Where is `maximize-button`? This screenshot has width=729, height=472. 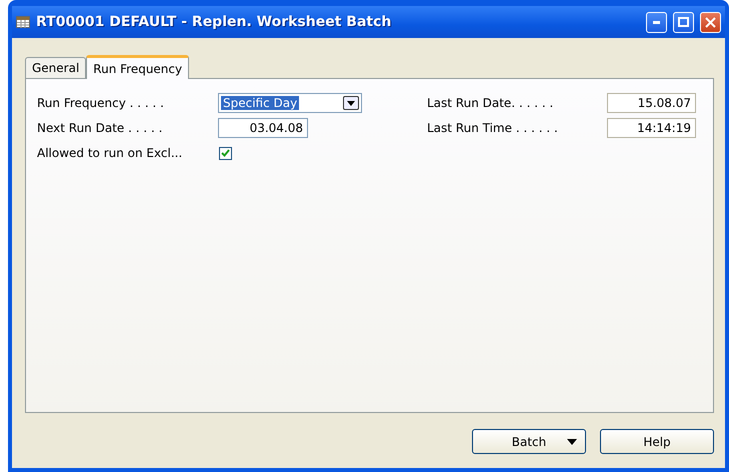
maximize-button is located at coordinates (683, 22).